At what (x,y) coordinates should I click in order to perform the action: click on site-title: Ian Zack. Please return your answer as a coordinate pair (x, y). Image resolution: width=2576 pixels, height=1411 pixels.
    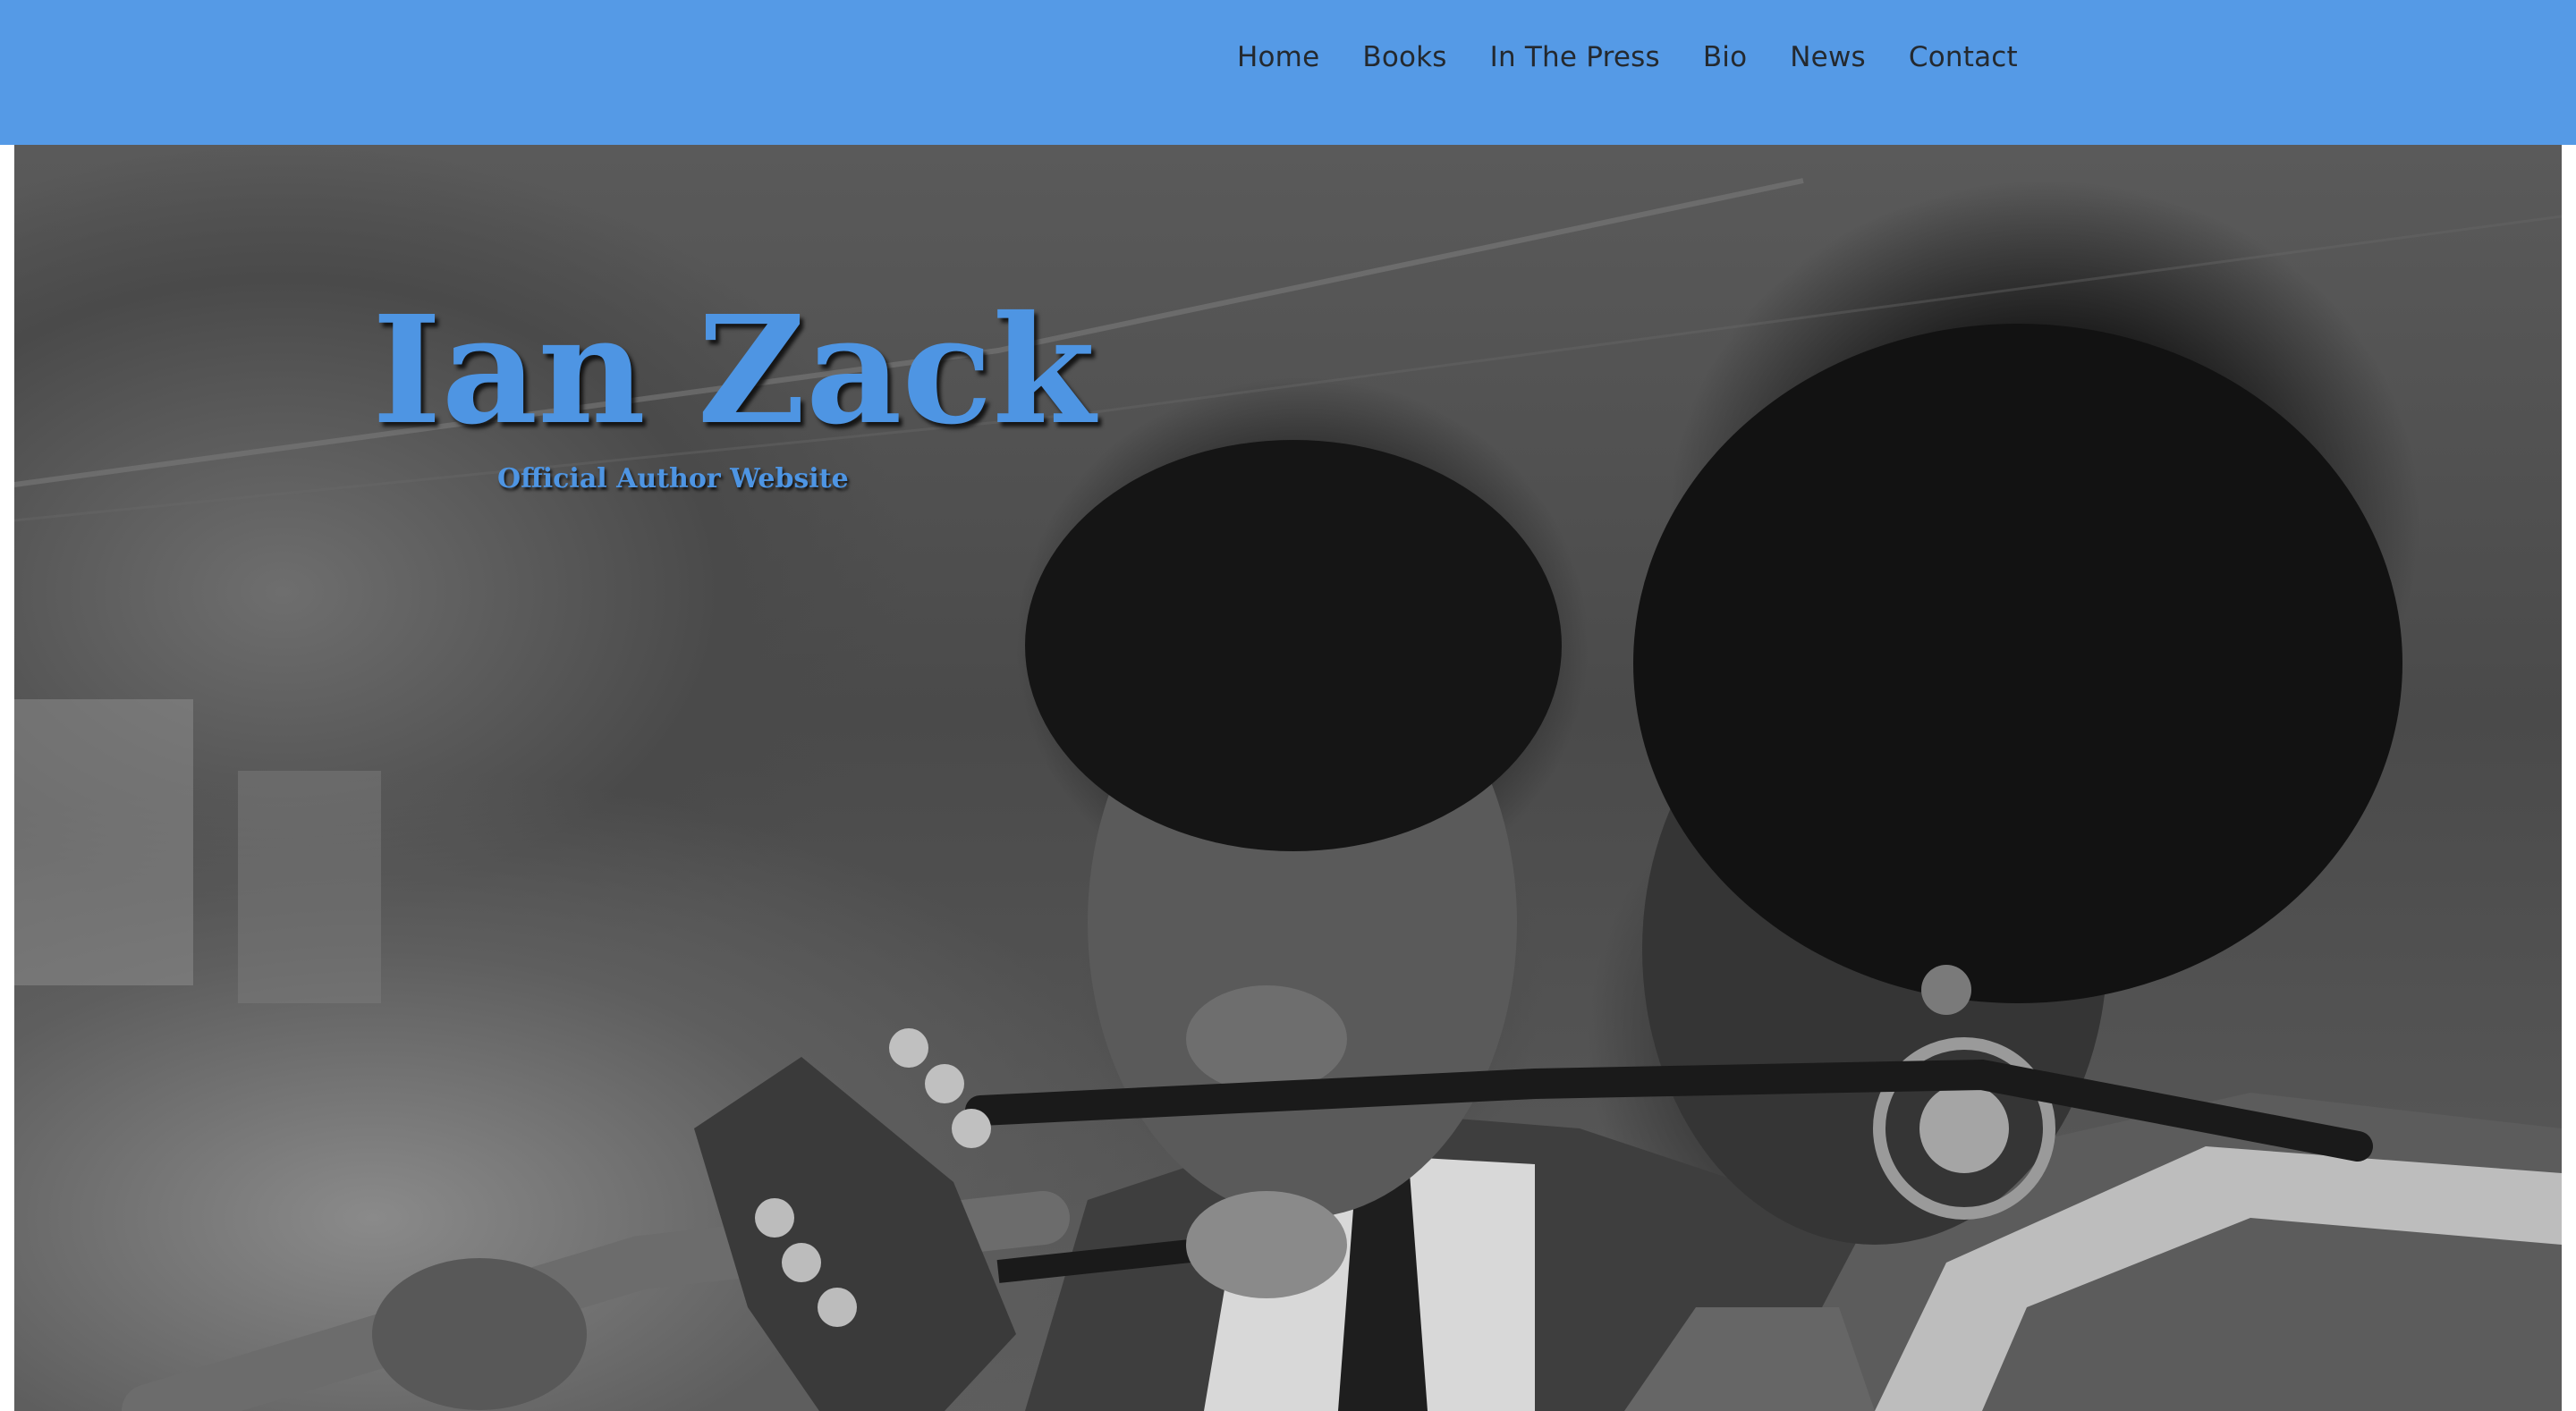
    Looking at the image, I should click on (734, 370).